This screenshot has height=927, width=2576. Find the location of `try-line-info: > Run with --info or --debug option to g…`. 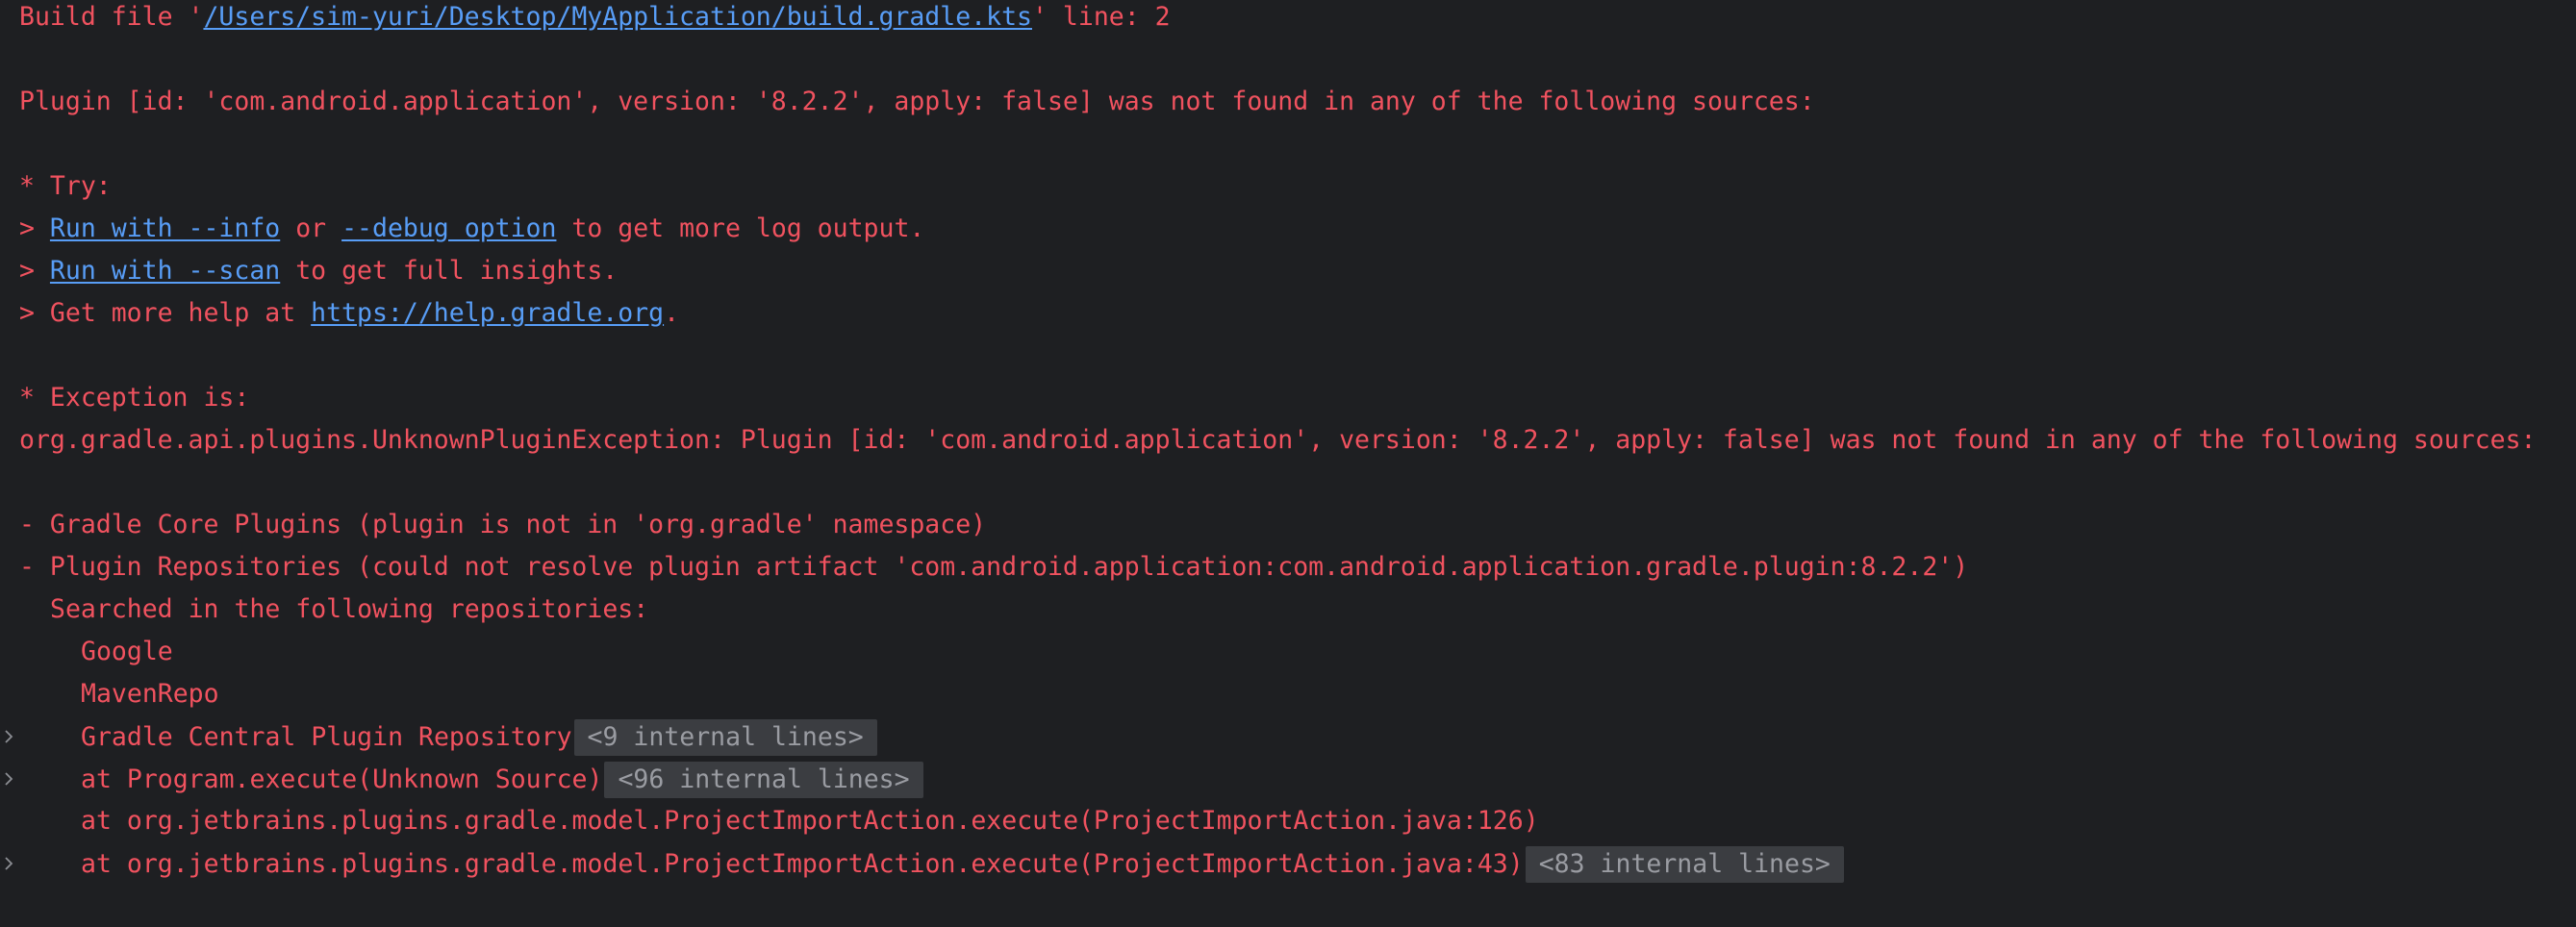

try-line-info: > Run with --info or --debug option to g… is located at coordinates (472, 233).